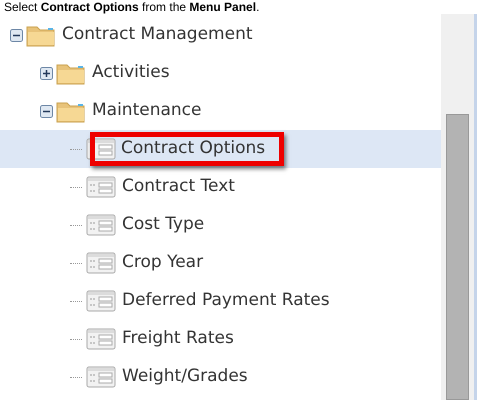 This screenshot has height=400, width=477. Describe the element at coordinates (46, 73) in the screenshot. I see `expand-icon` at that location.